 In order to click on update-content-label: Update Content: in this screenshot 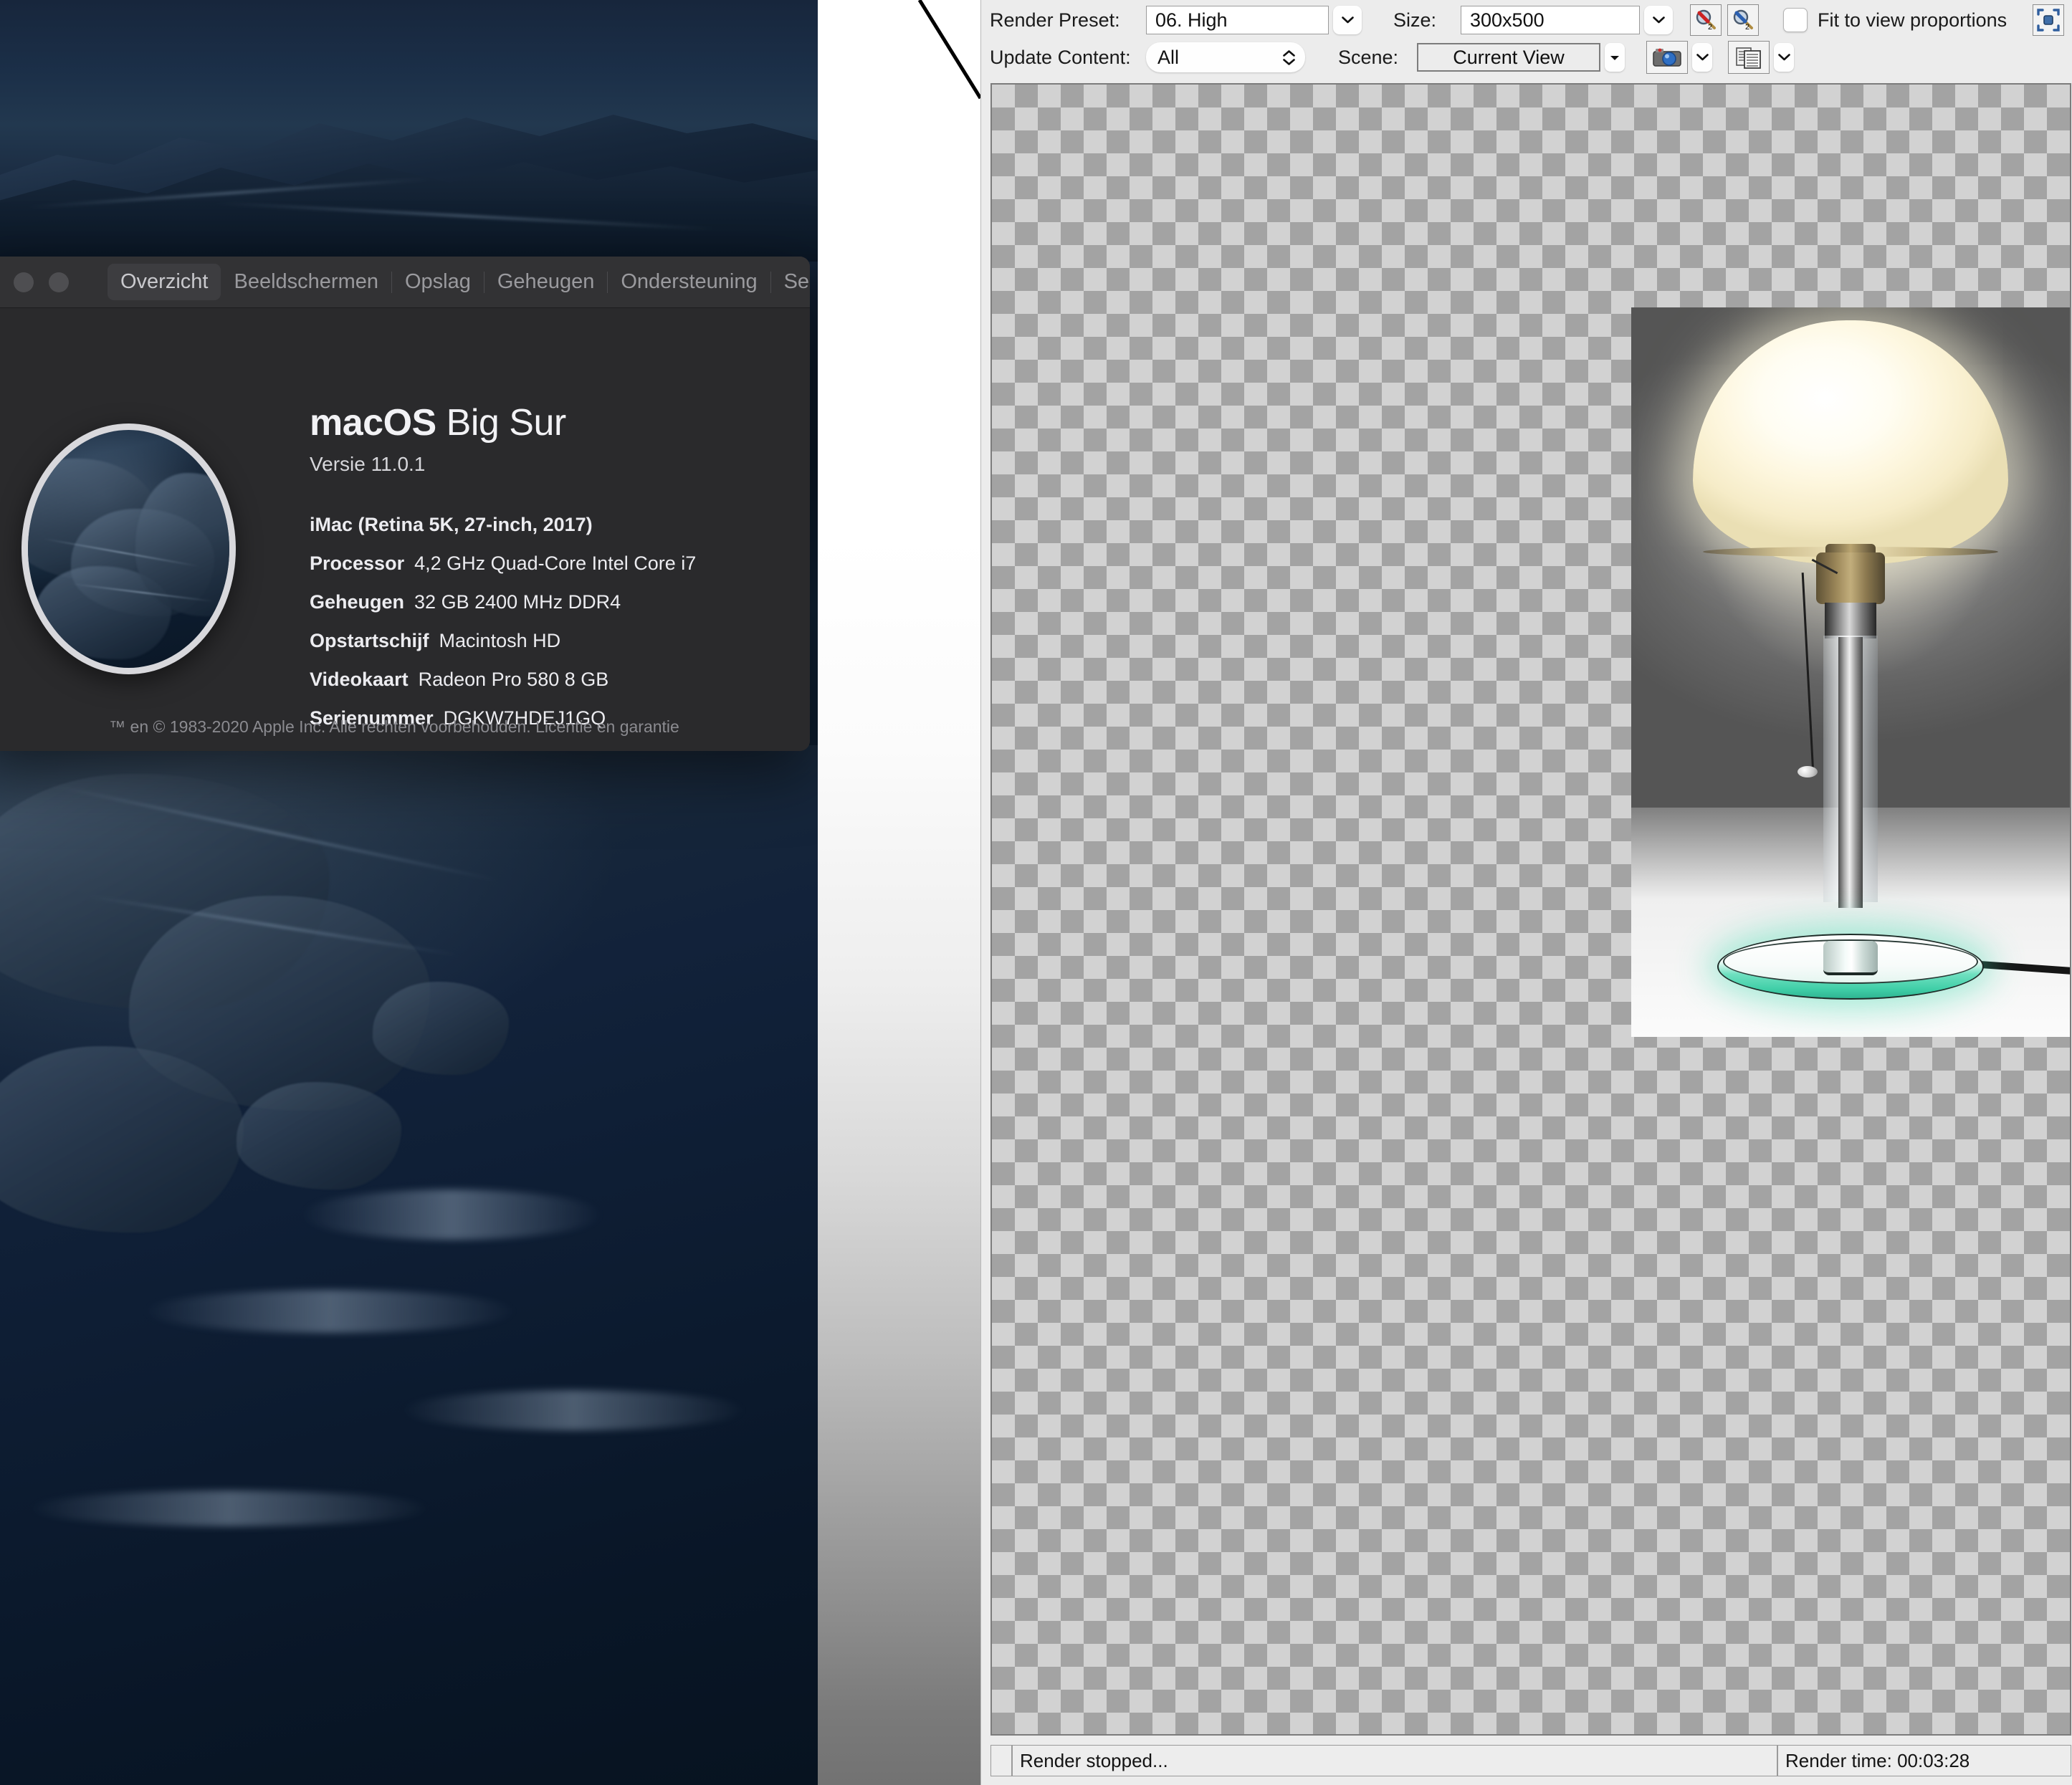, I will do `click(1060, 57)`.